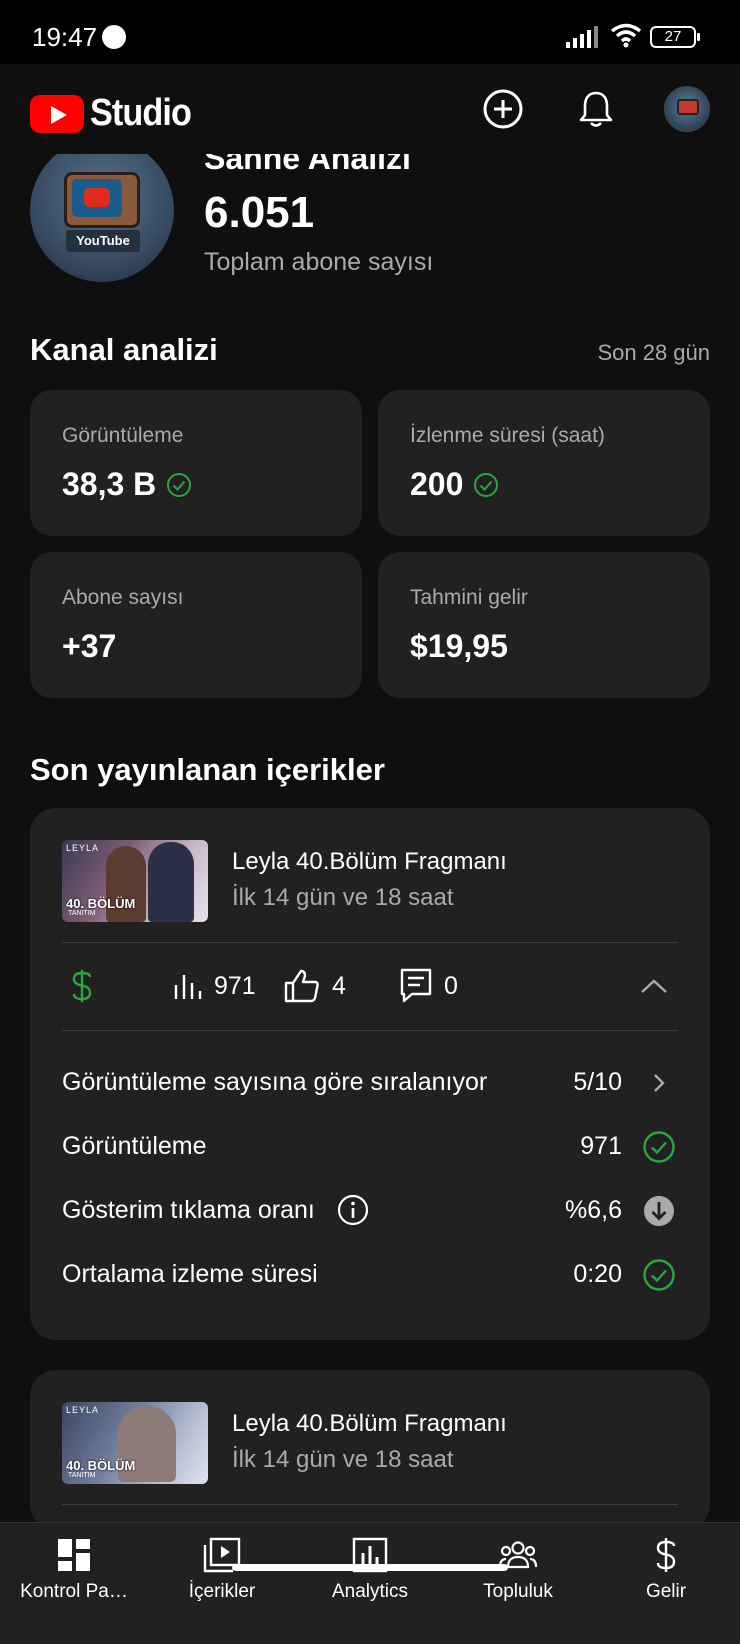 The width and height of the screenshot is (740, 1644). I want to click on card-label: Abone sayısı, so click(123, 597).